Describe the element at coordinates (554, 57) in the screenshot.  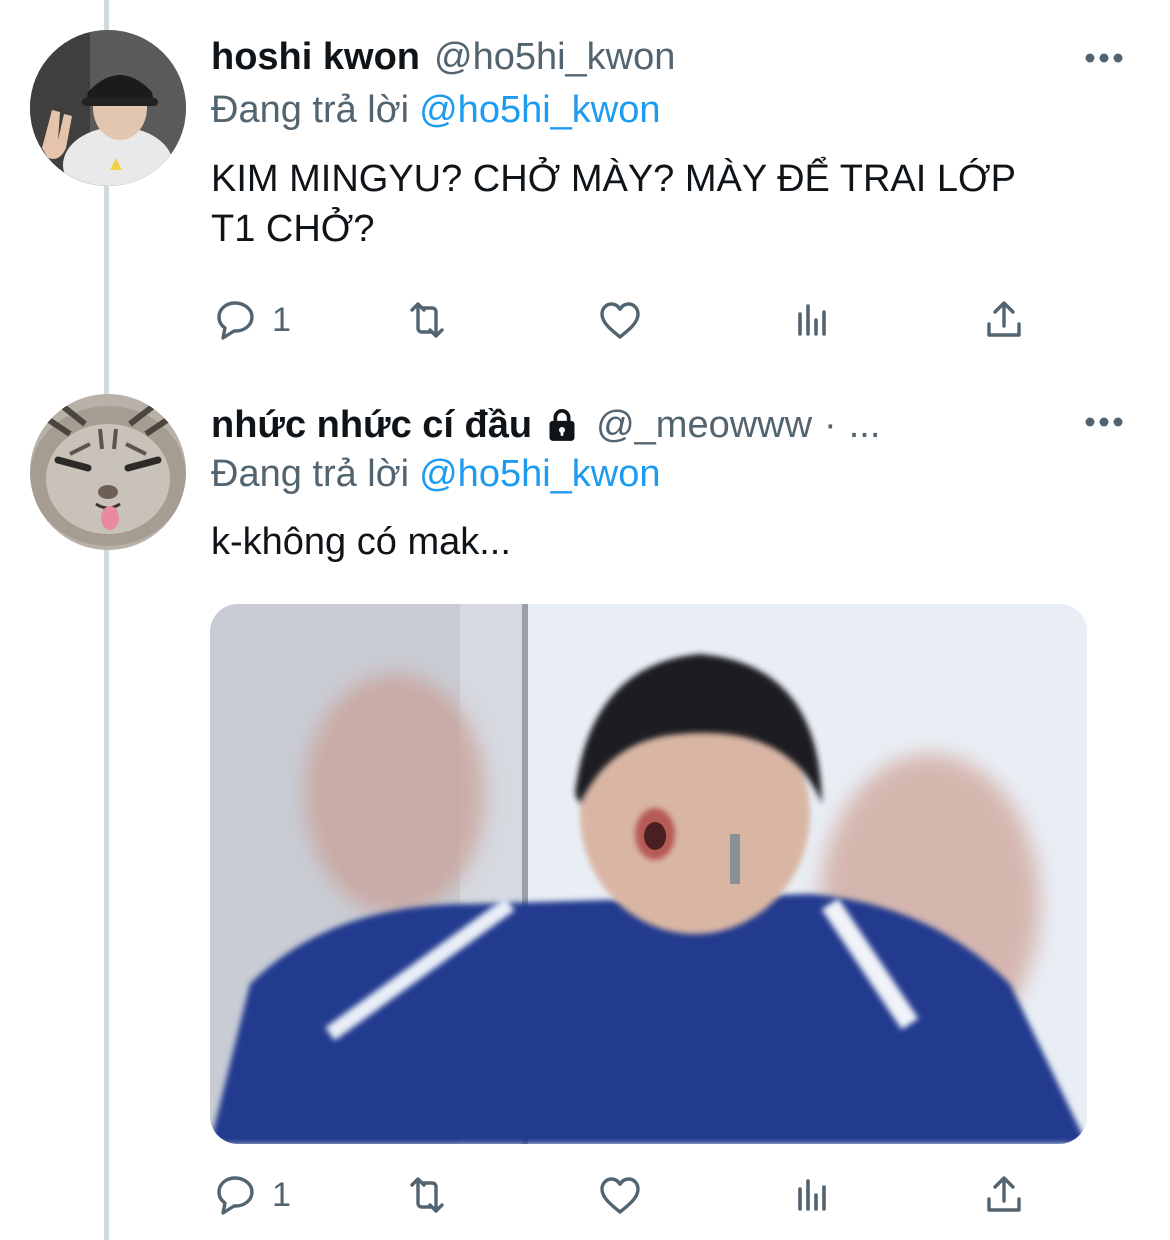
I see `user-handle: @ho5hi_kwon` at that location.